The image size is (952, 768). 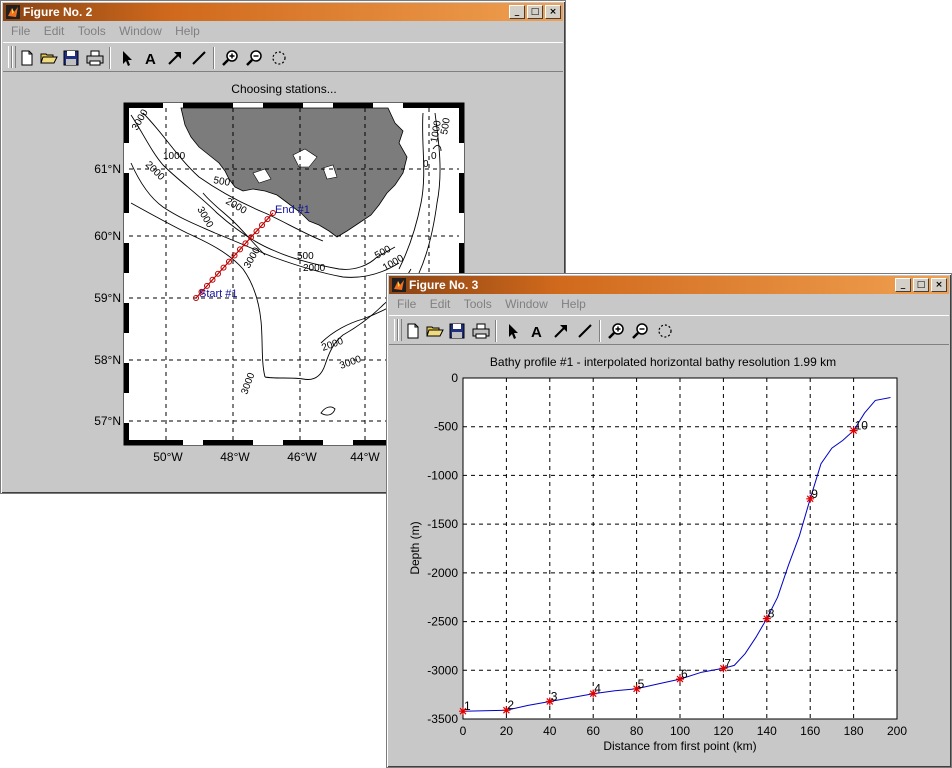 What do you see at coordinates (727, 663) in the screenshot?
I see `station-label: 7` at bounding box center [727, 663].